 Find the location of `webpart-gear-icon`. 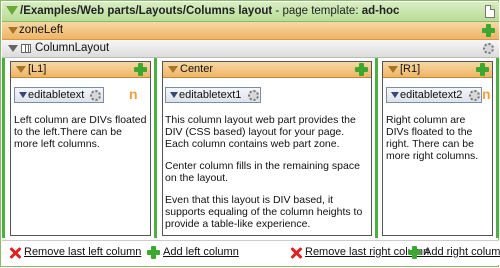

webpart-gear-icon is located at coordinates (488, 48).